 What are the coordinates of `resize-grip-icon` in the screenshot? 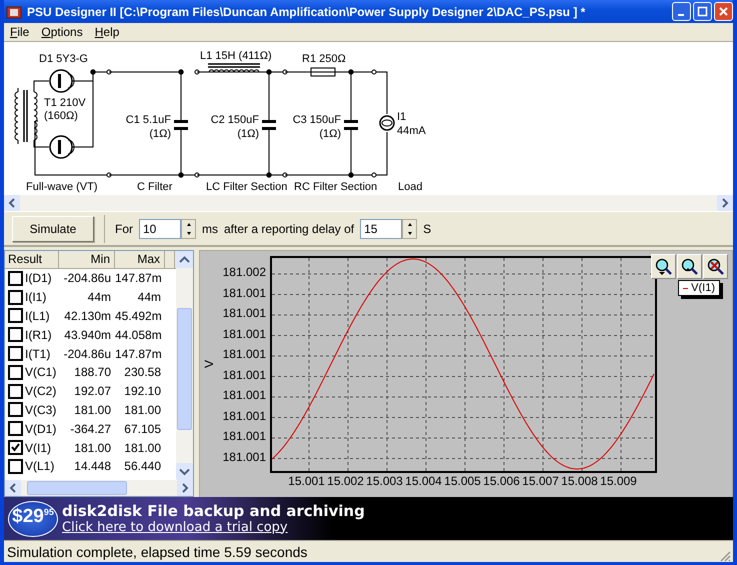 It's located at (725, 556).